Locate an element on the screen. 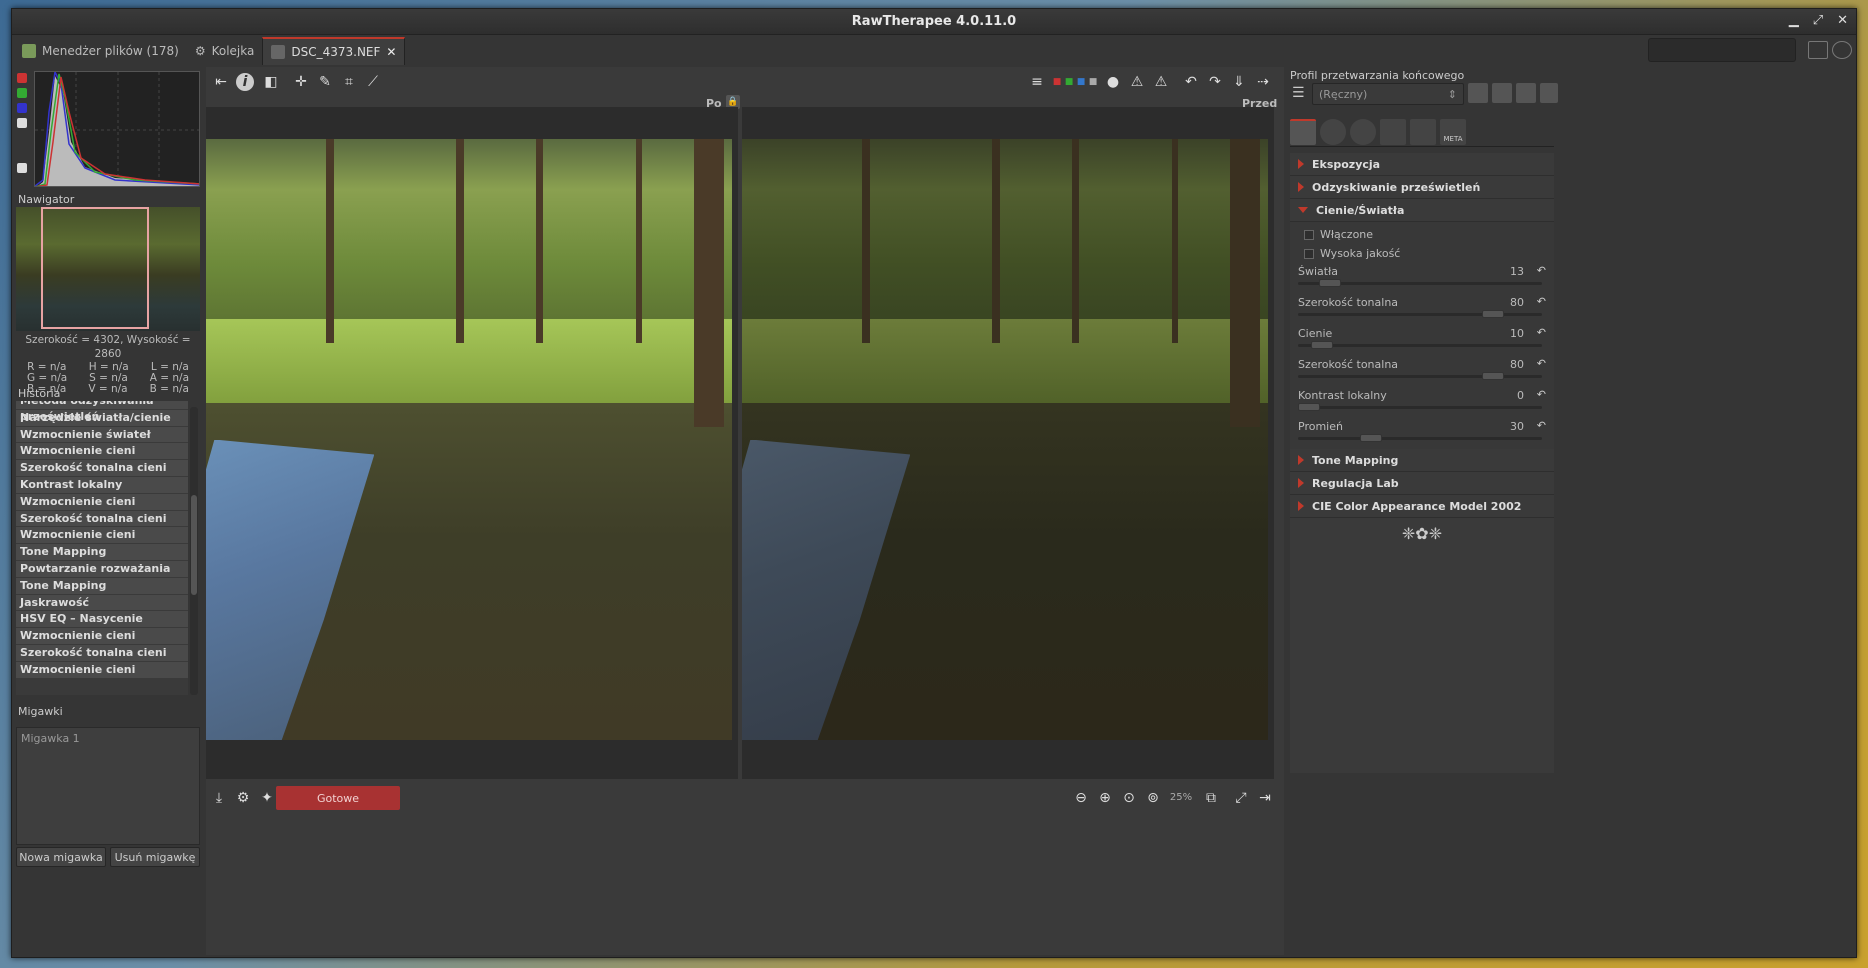  info-icon: i is located at coordinates (245, 82).